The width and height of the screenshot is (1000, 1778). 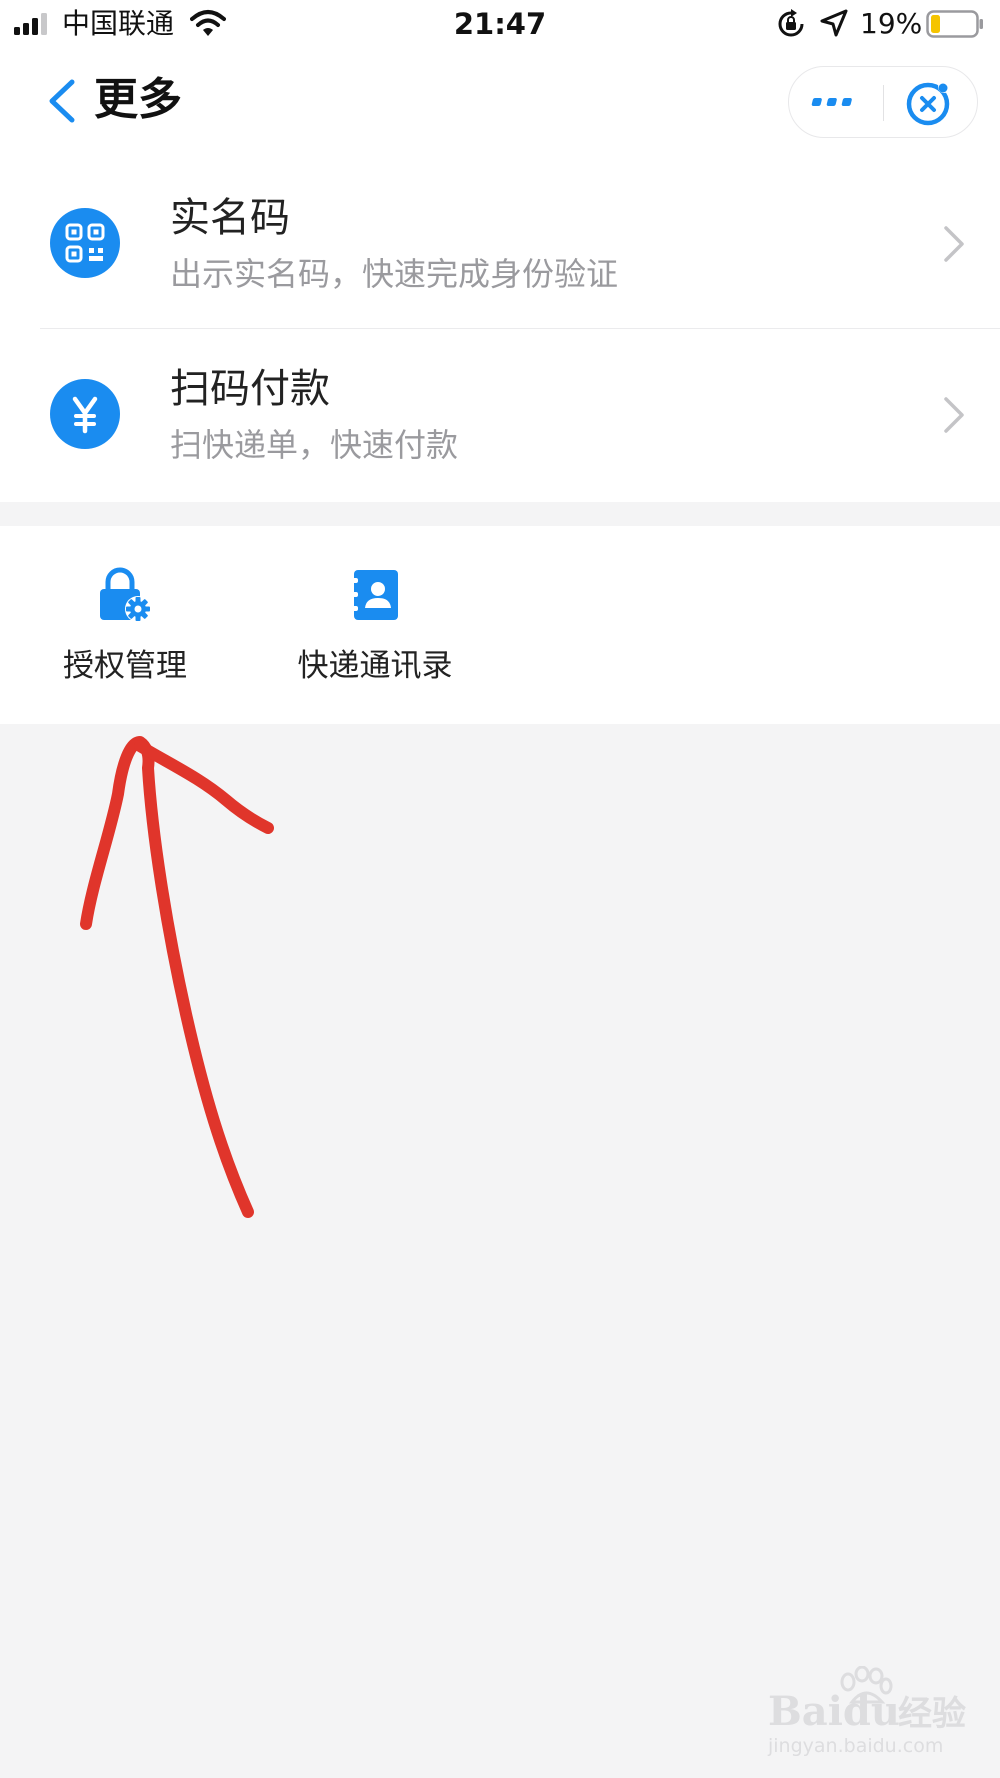 What do you see at coordinates (831, 102) in the screenshot?
I see `more-dots-icon` at bounding box center [831, 102].